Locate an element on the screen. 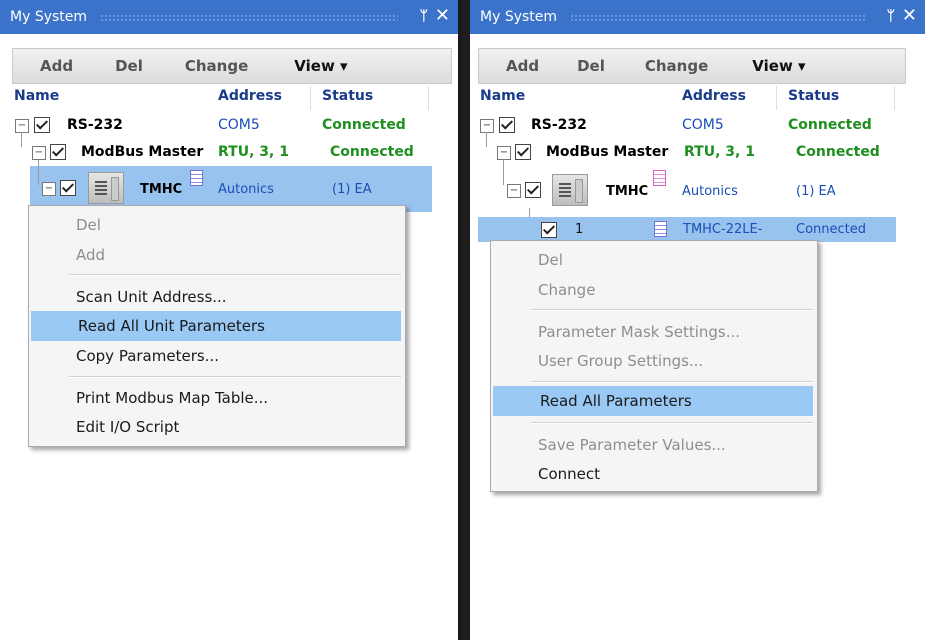 The width and height of the screenshot is (925, 640). menu-item-connect: Connect is located at coordinates (654, 474).